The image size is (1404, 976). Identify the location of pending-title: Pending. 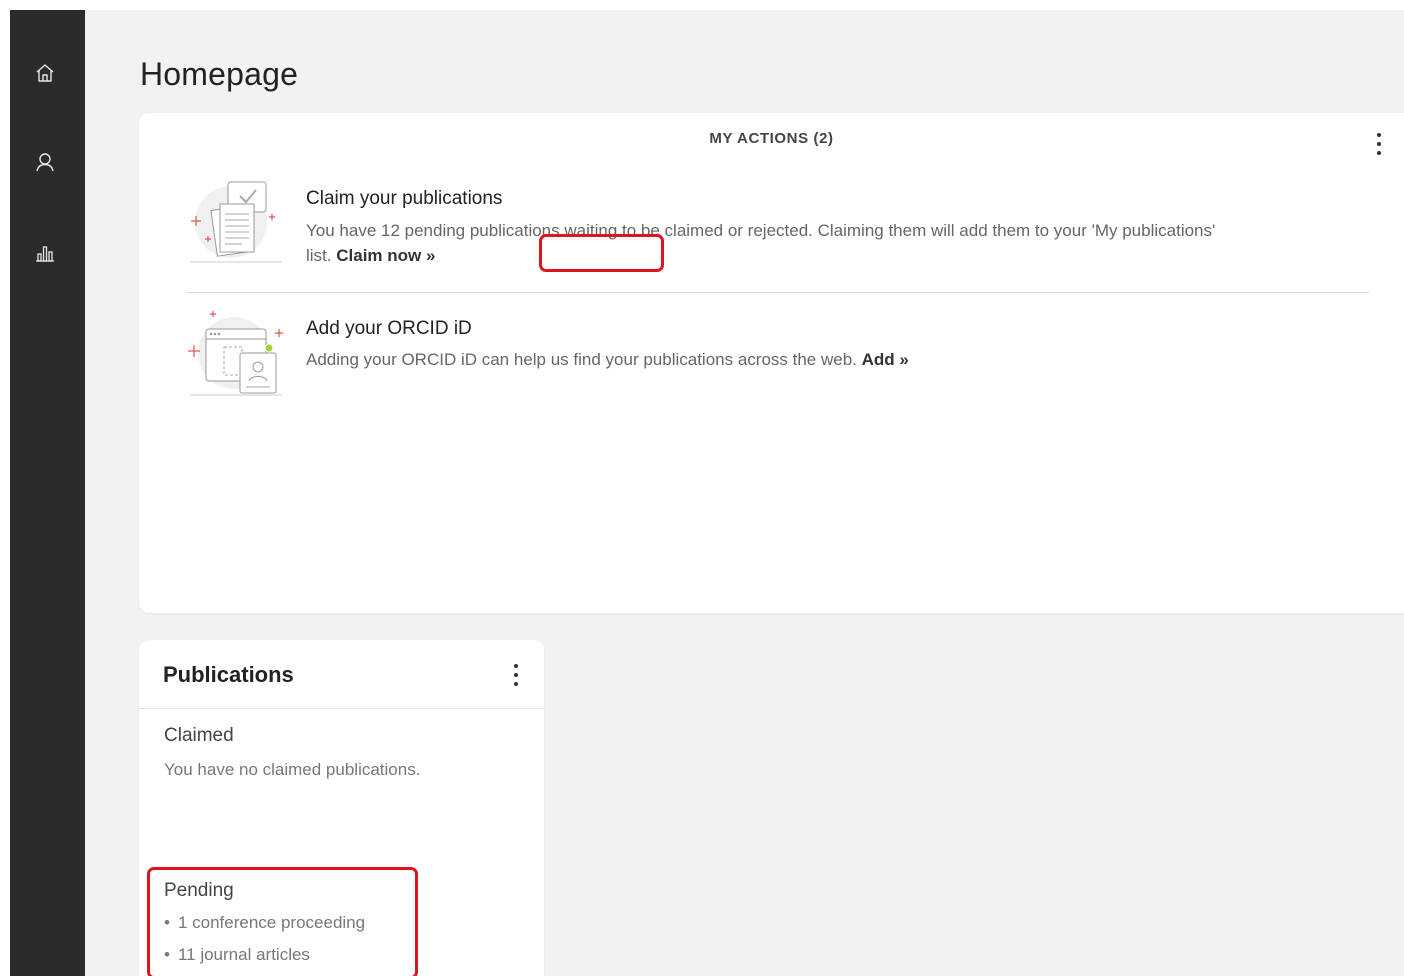
(199, 890).